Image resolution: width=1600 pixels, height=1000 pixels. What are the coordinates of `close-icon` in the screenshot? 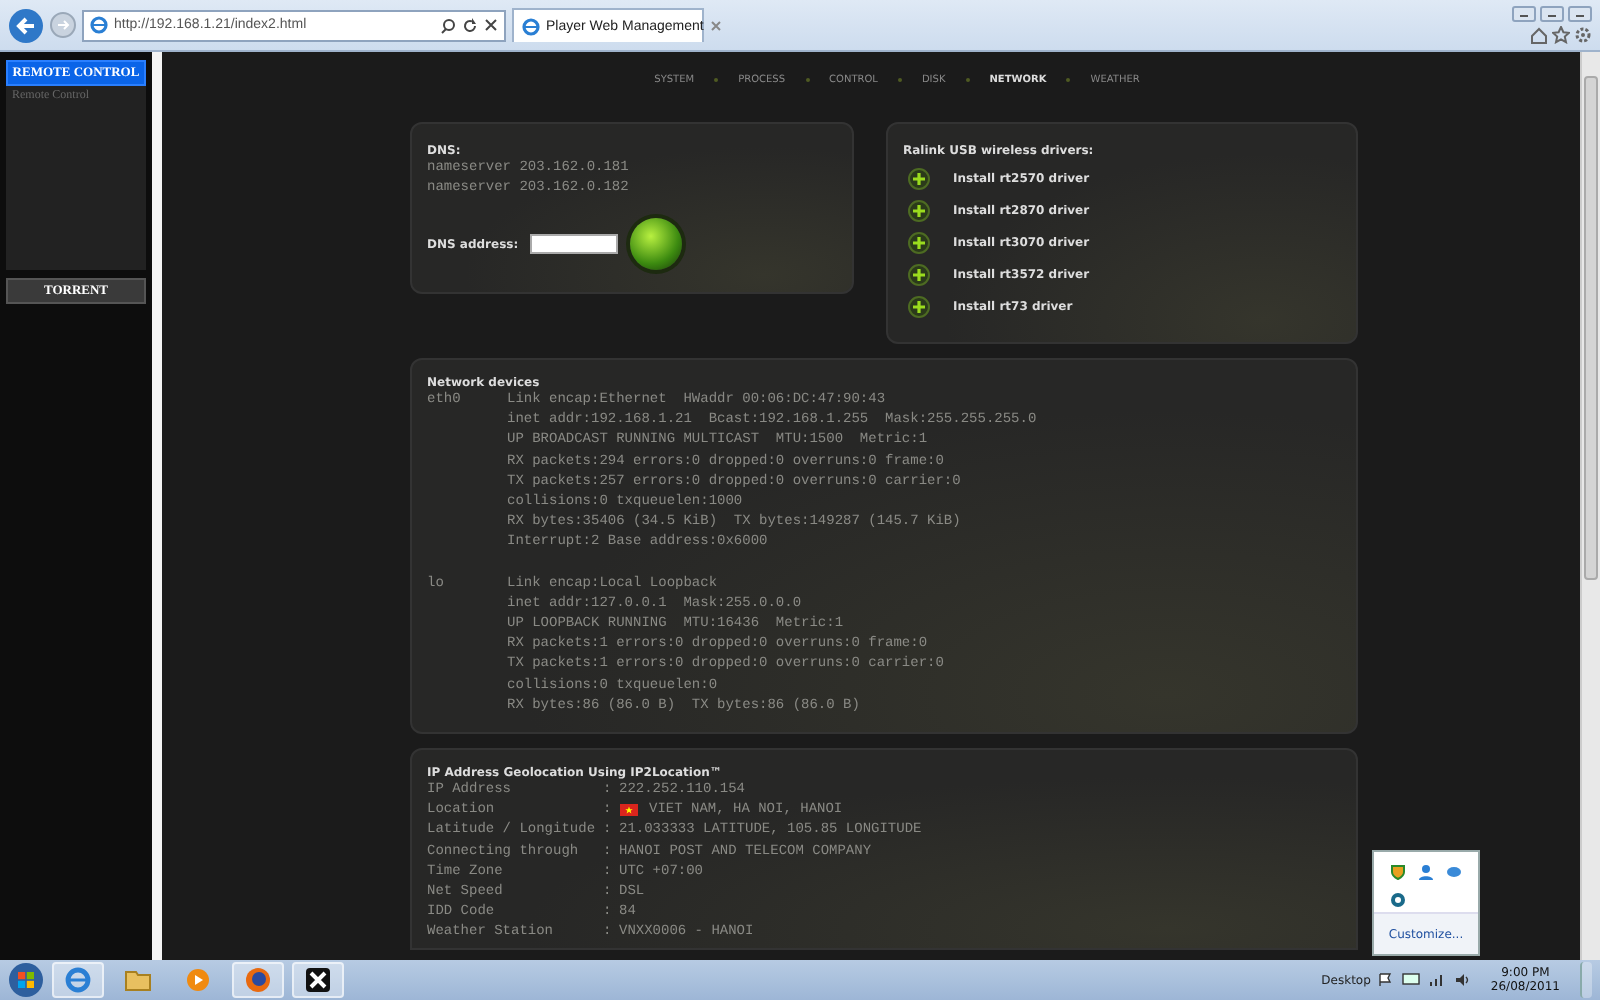 It's located at (491, 25).